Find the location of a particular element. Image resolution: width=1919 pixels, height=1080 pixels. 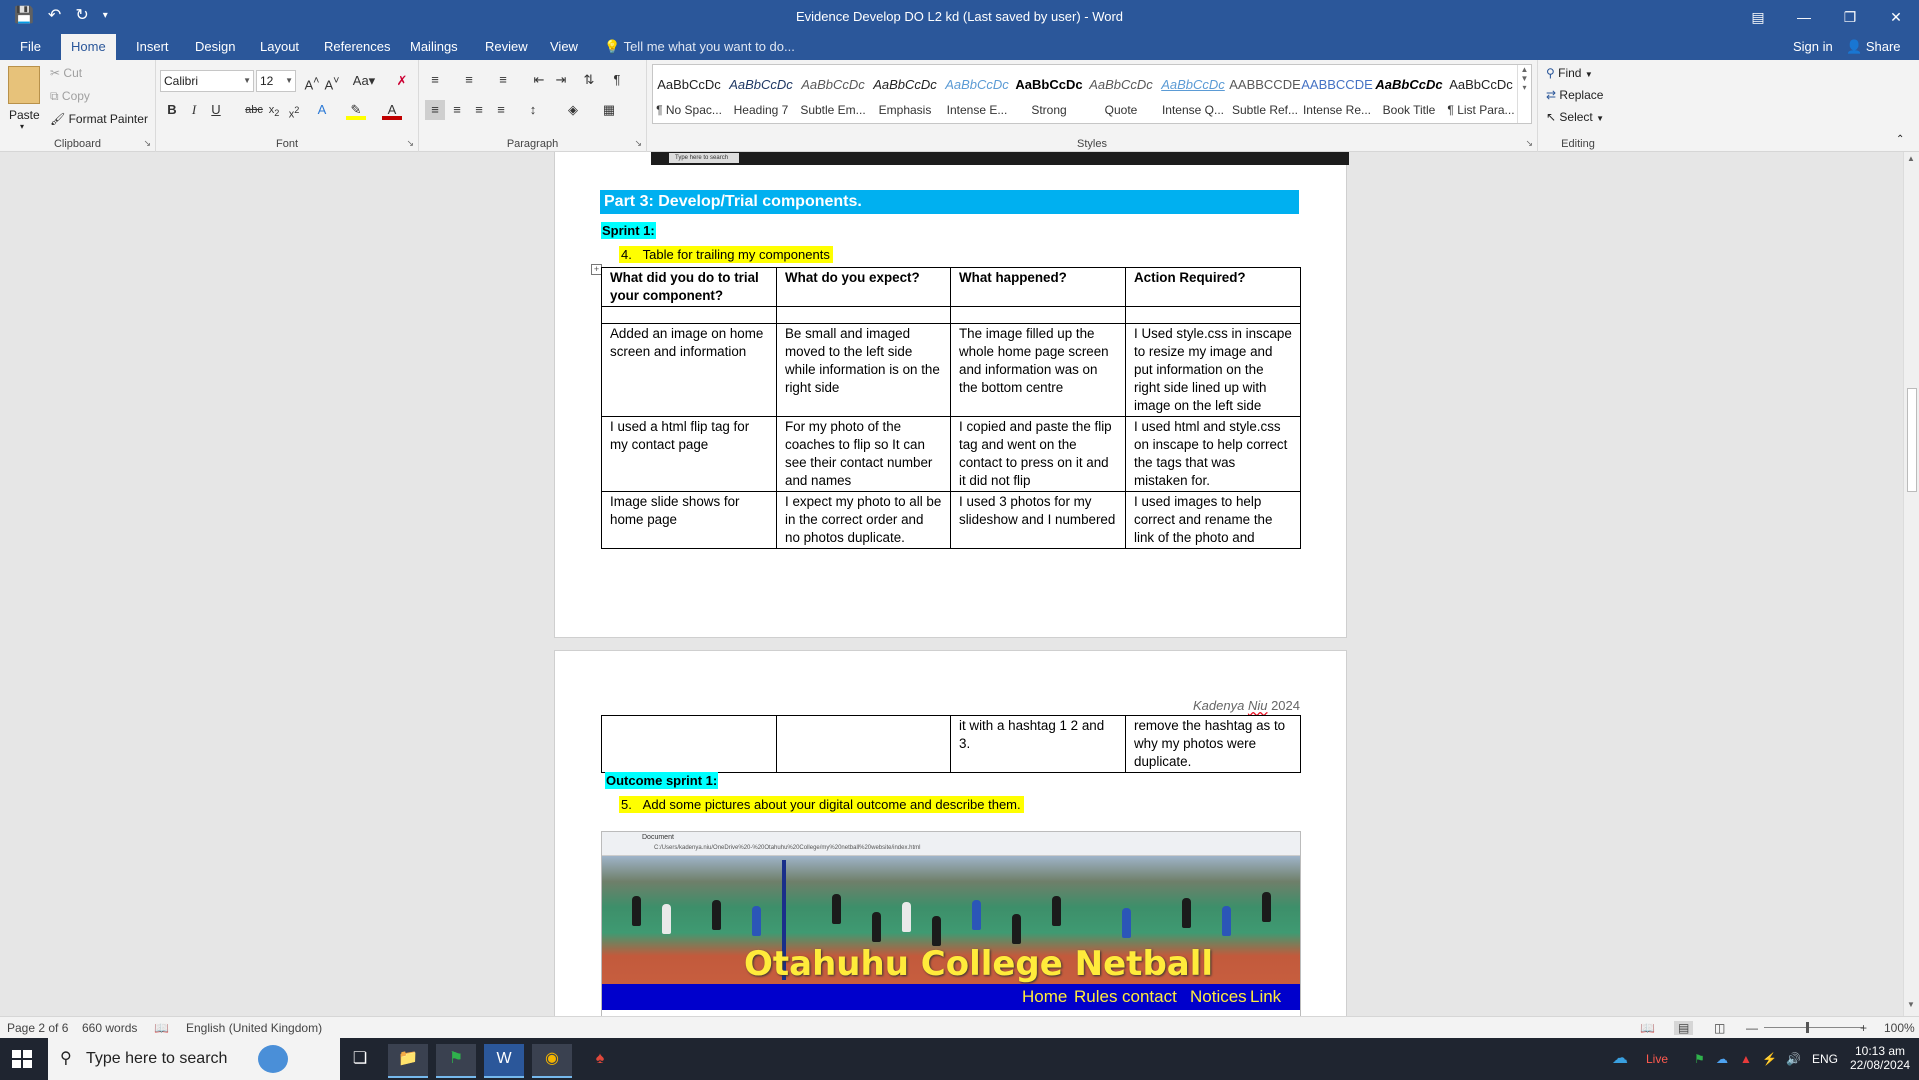

chrome-icon: ◉ is located at coordinates (552, 1061).